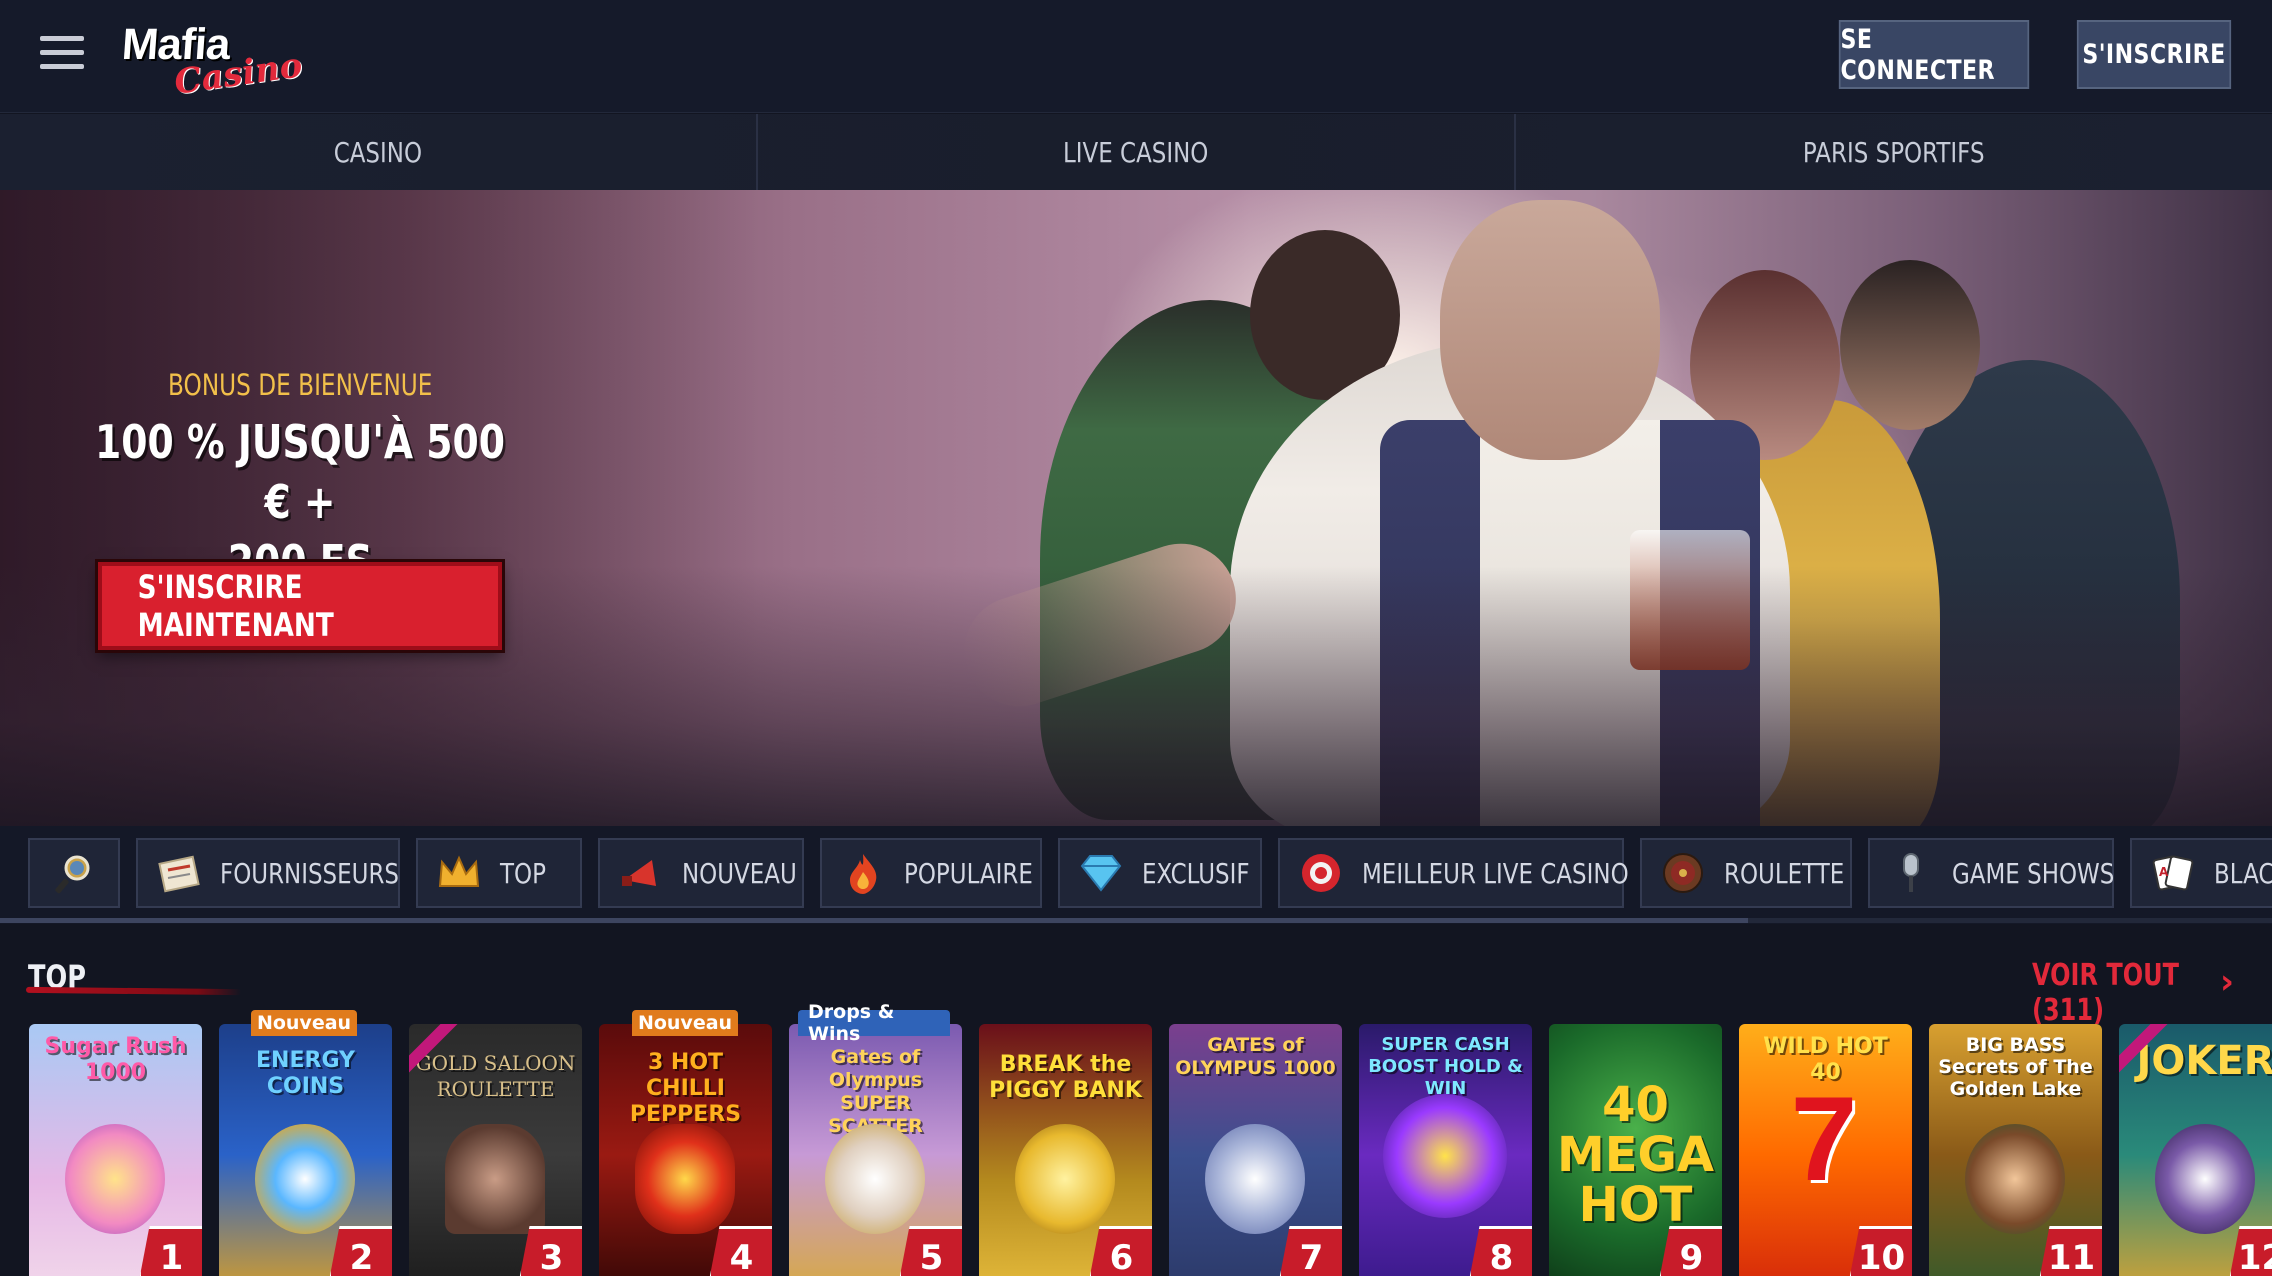  I want to click on cards-icon: A, so click(2173, 873).